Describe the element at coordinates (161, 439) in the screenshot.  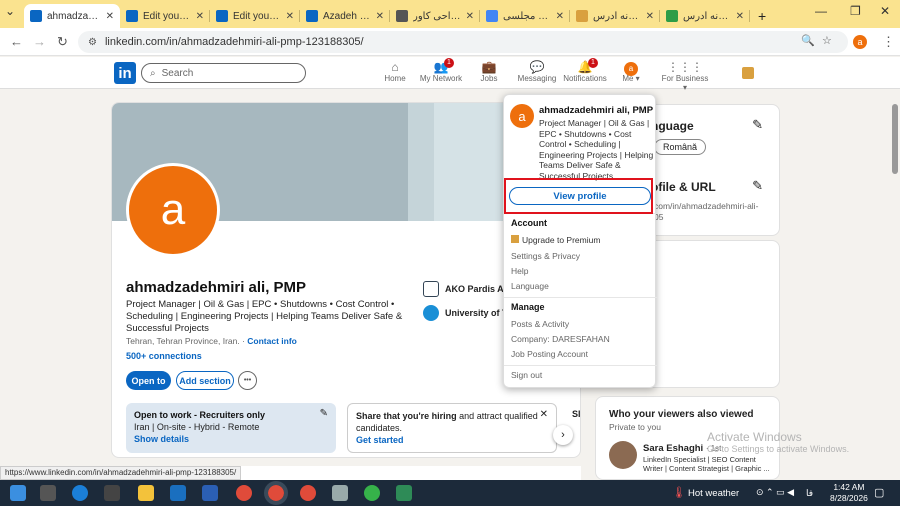
I see `show-details-link: Show details` at that location.